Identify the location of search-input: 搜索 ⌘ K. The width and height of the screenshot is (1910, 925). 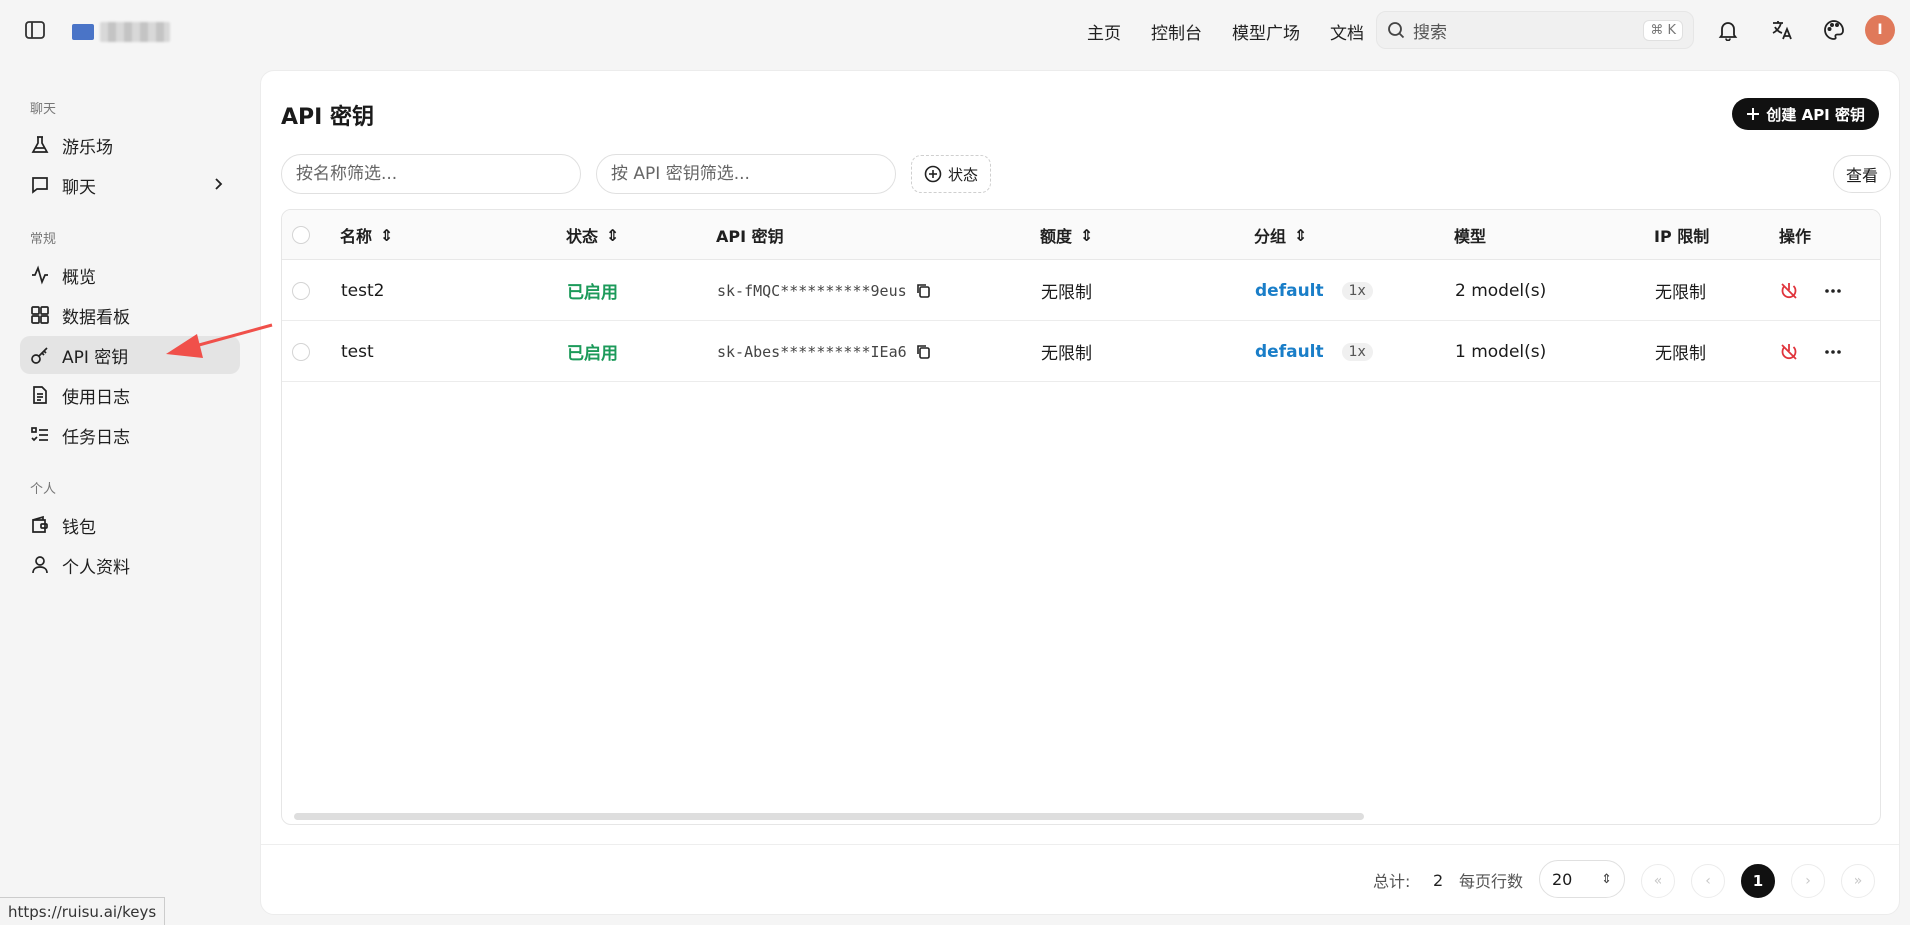
(1535, 30).